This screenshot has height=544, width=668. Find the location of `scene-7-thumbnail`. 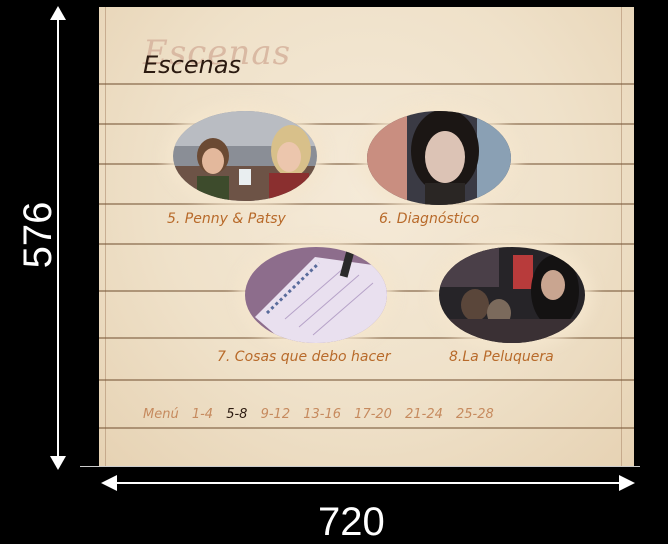

scene-7-thumbnail is located at coordinates (316, 295).